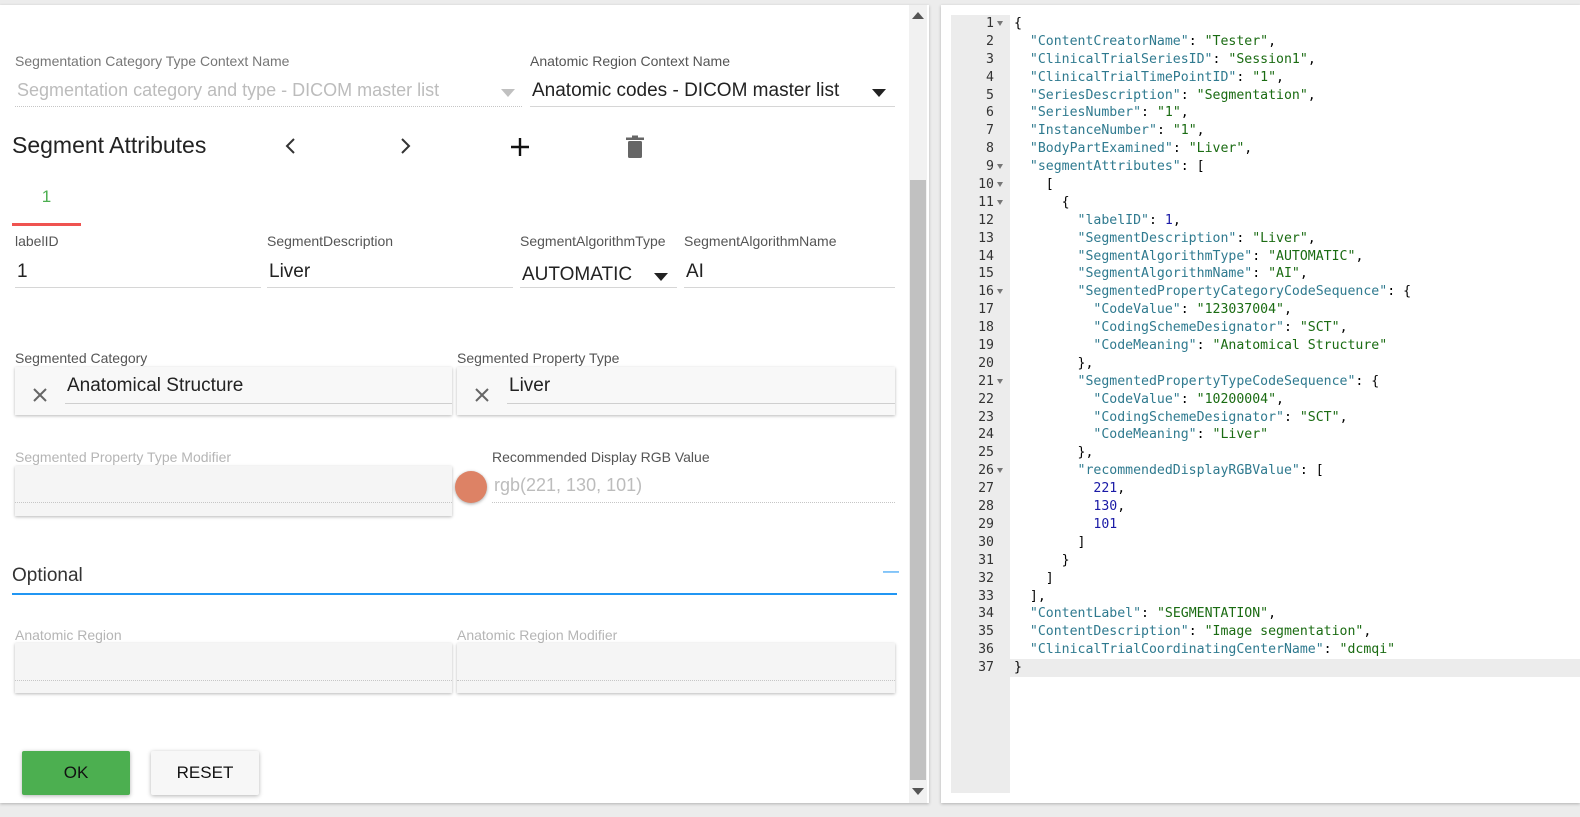 This screenshot has height=817, width=1580. I want to click on code-line: 26 "recommendedDisplayRGBValue": [, so click(1265, 471).